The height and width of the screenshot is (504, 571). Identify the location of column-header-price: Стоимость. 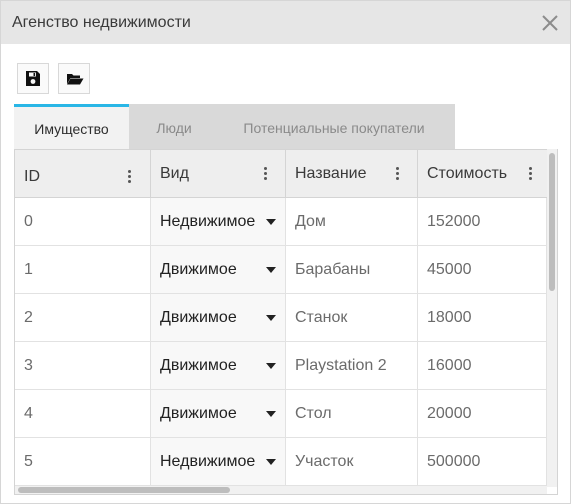
(482, 174).